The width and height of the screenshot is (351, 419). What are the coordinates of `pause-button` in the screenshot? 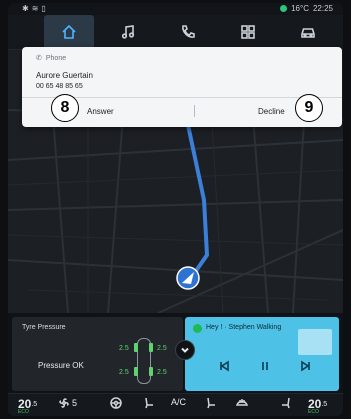 It's located at (265, 366).